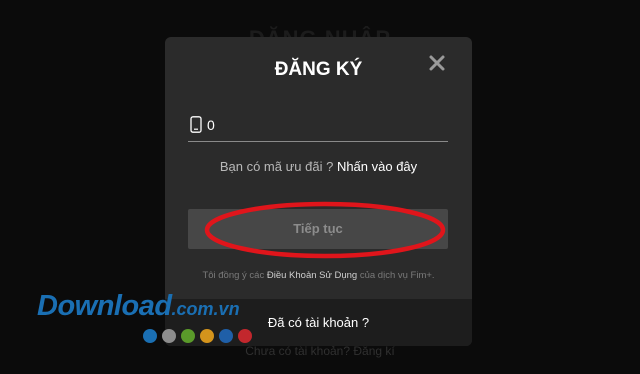 This screenshot has height=374, width=640. Describe the element at coordinates (312, 275) in the screenshot. I see `terms-of-use-link: Điều Khoản Sử Dụng` at that location.